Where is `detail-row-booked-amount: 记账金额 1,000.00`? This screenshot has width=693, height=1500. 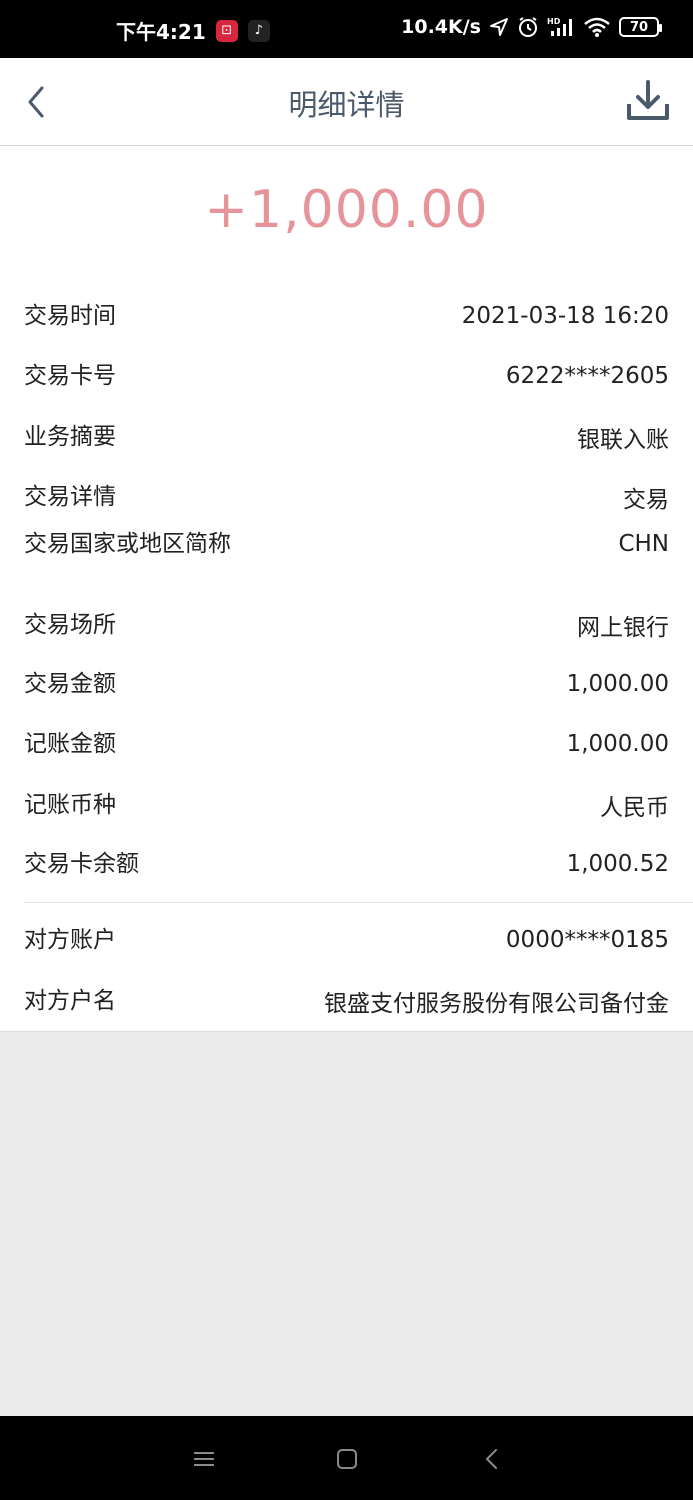 detail-row-booked-amount: 记账金额 1,000.00 is located at coordinates (346, 744).